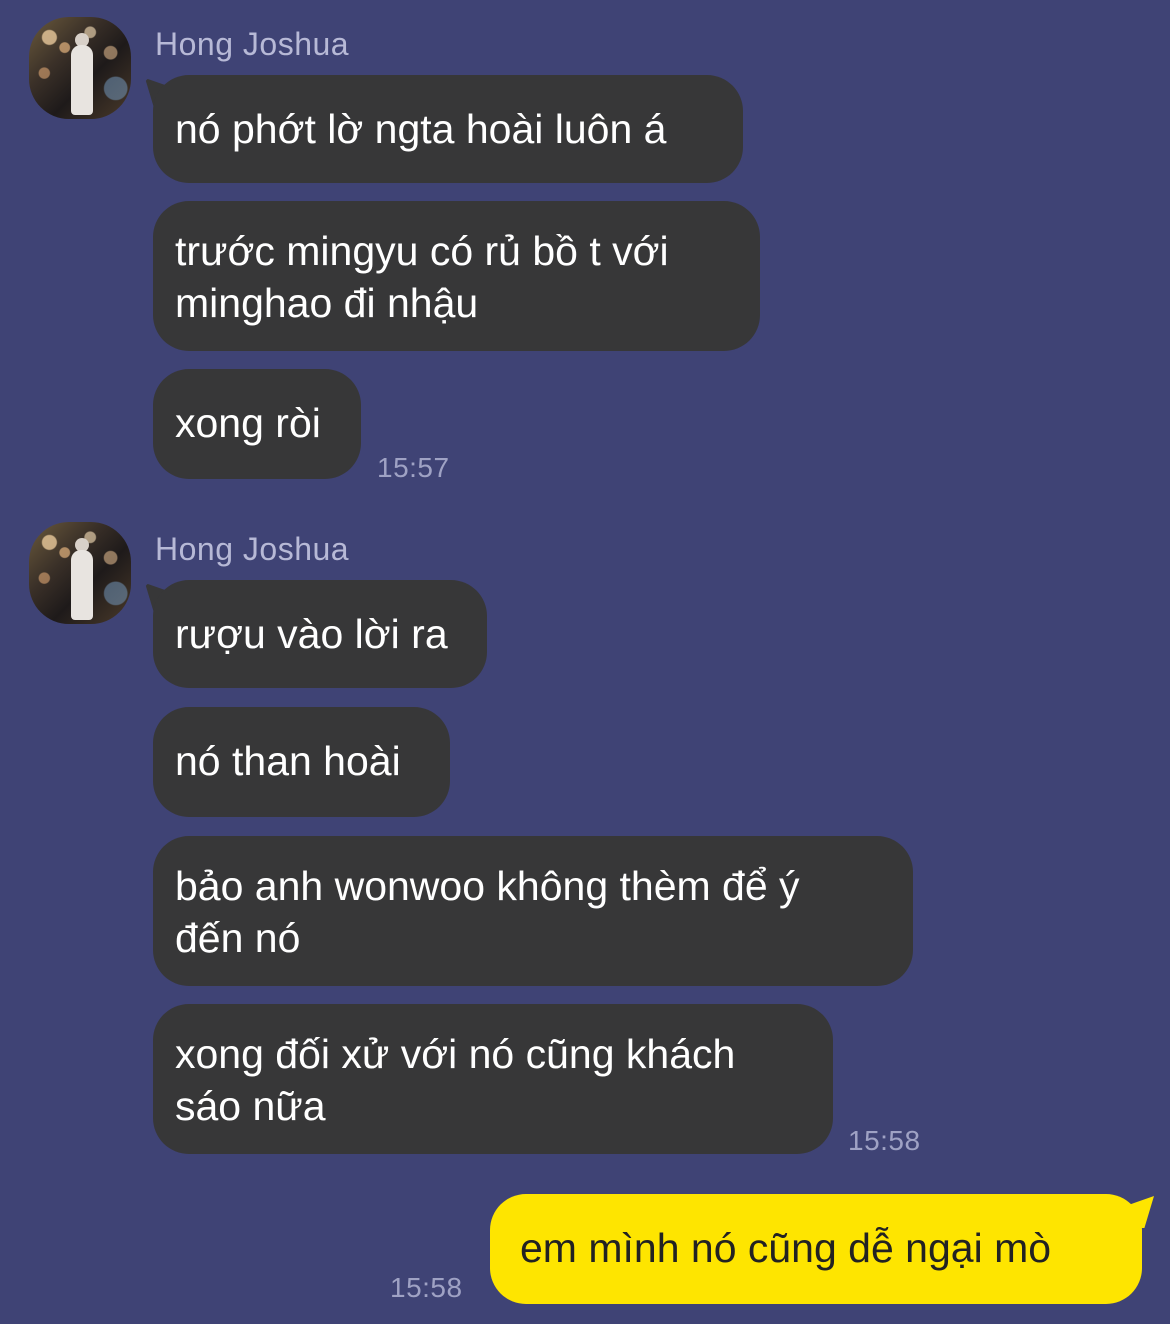 The height and width of the screenshot is (1324, 1170). I want to click on message-timestamp: 15:57, so click(413, 467).